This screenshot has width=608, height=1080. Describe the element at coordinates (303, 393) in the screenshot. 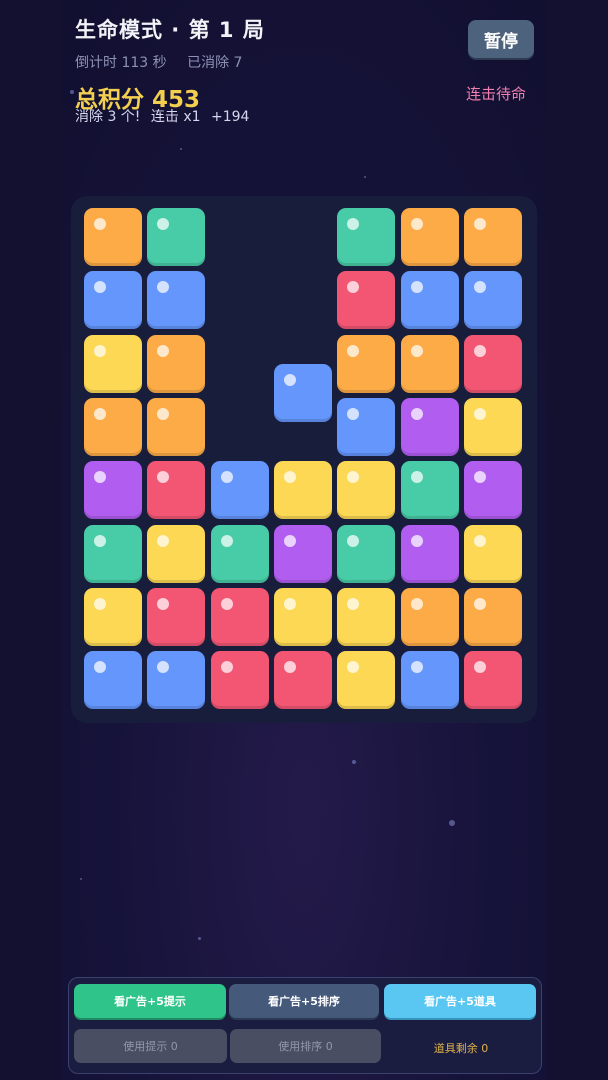

I see `falling-block` at that location.